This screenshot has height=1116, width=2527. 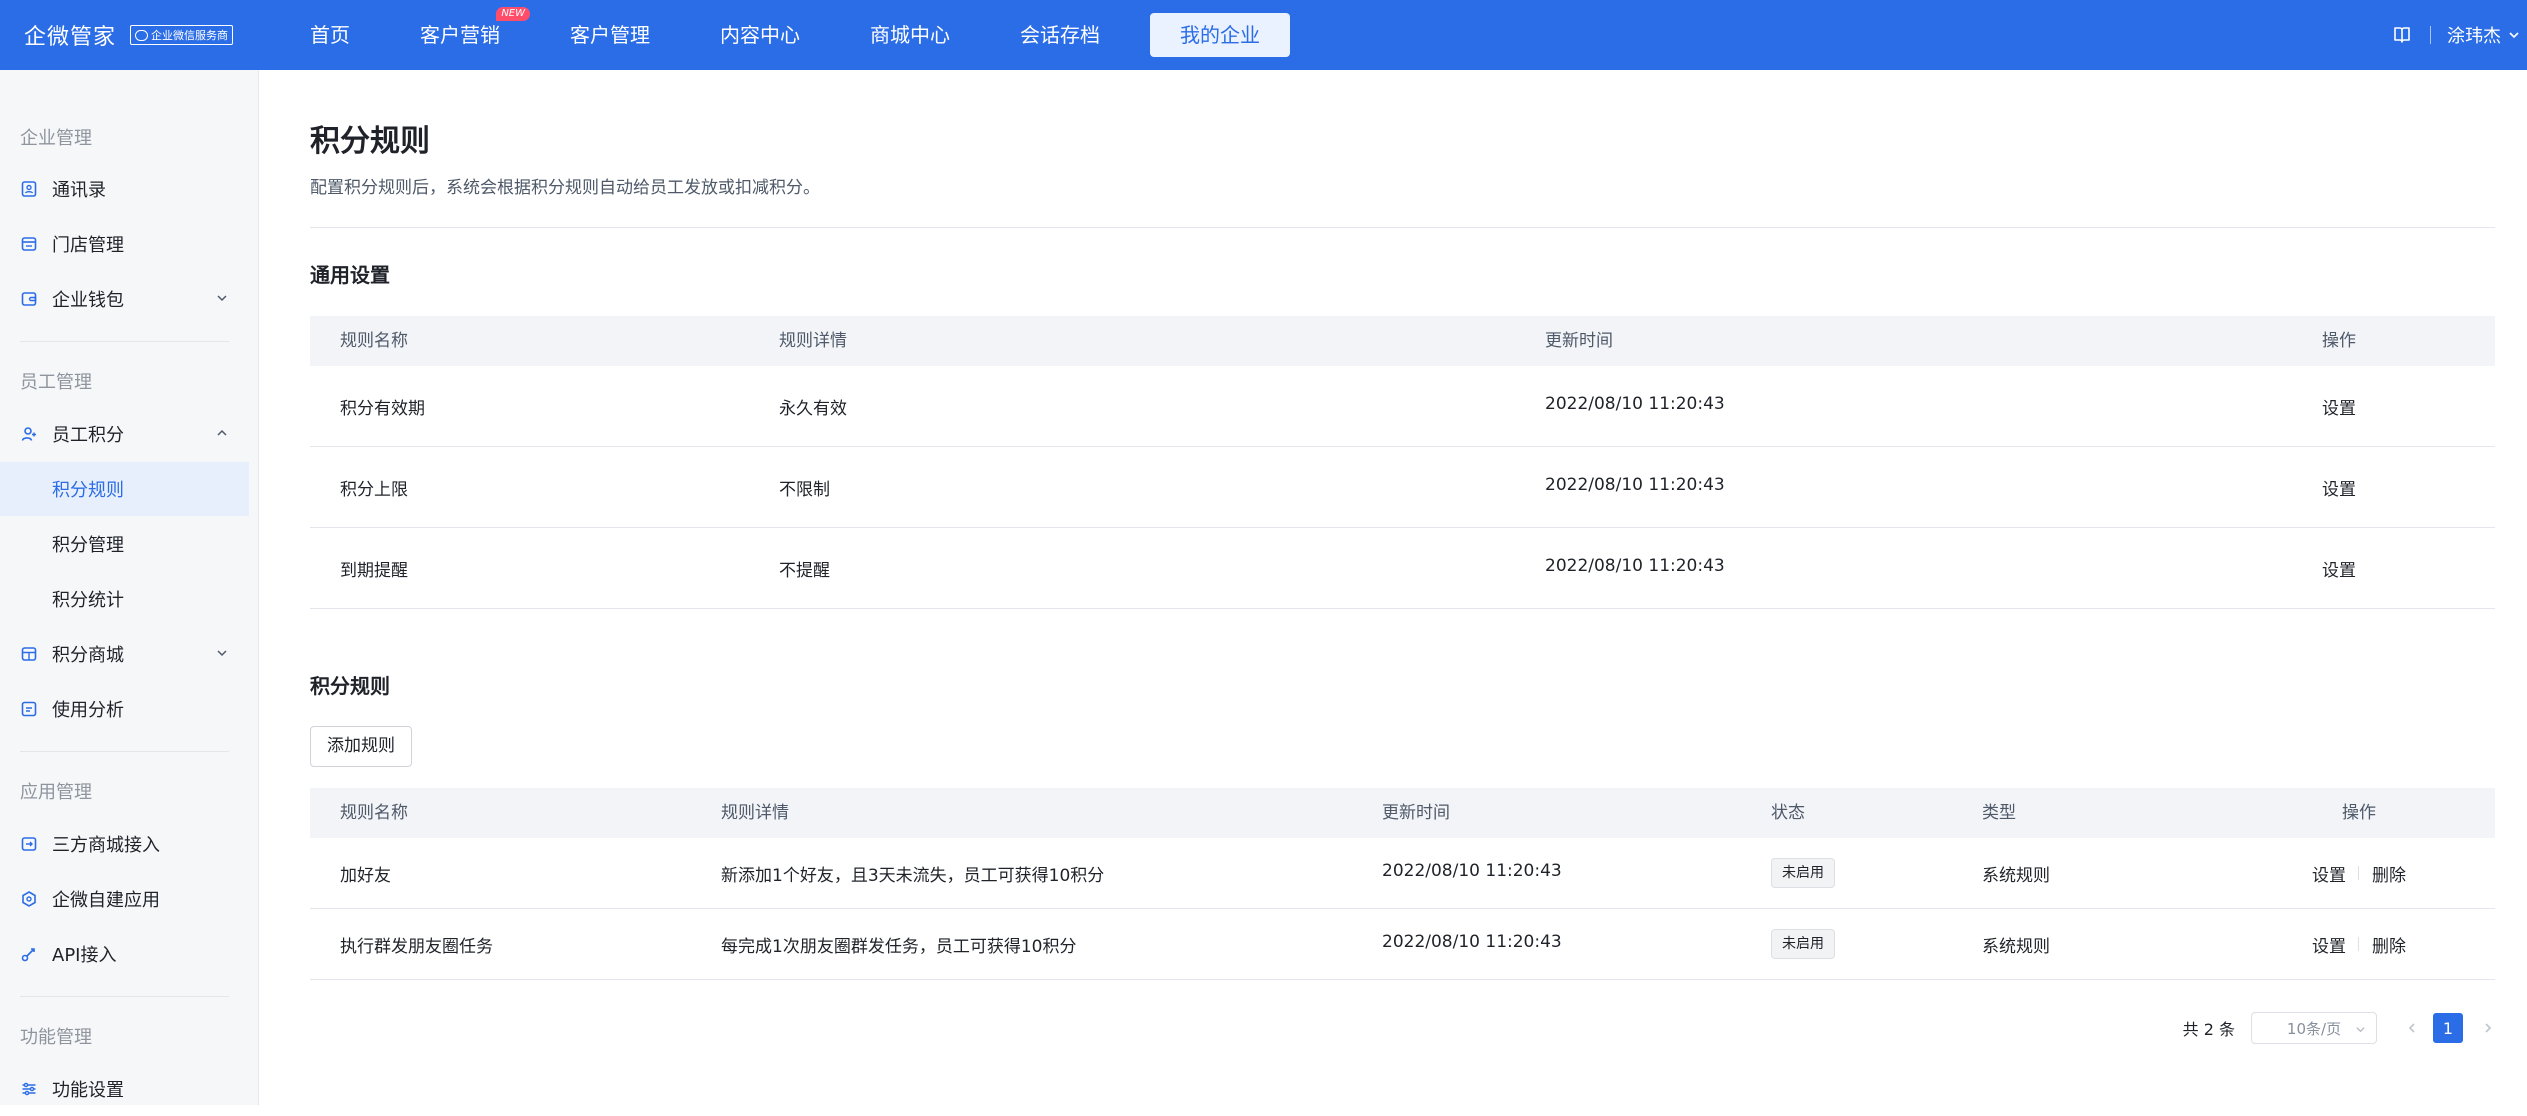 I want to click on api-link-icon, so click(x=28, y=955).